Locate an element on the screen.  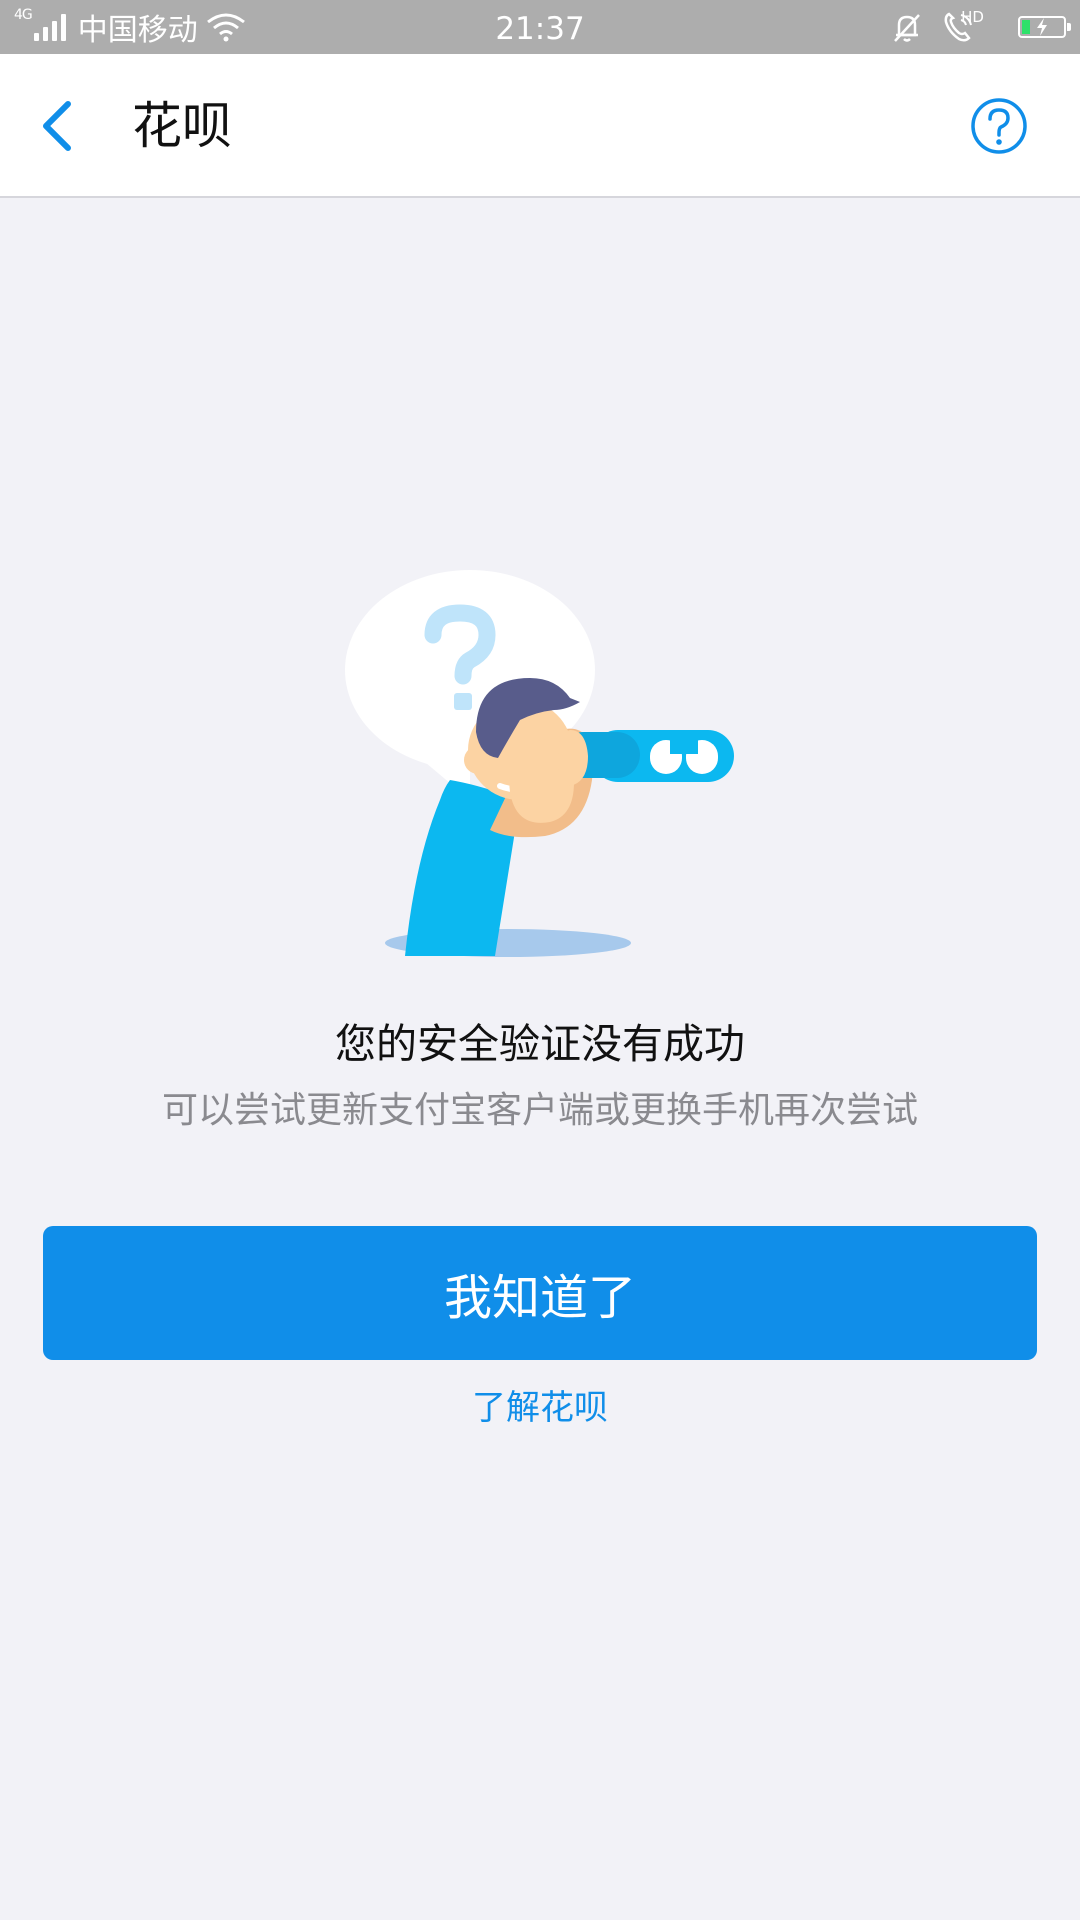
status-bar: 4G 中国移动 21:37 HD is located at coordinates (540, 27).